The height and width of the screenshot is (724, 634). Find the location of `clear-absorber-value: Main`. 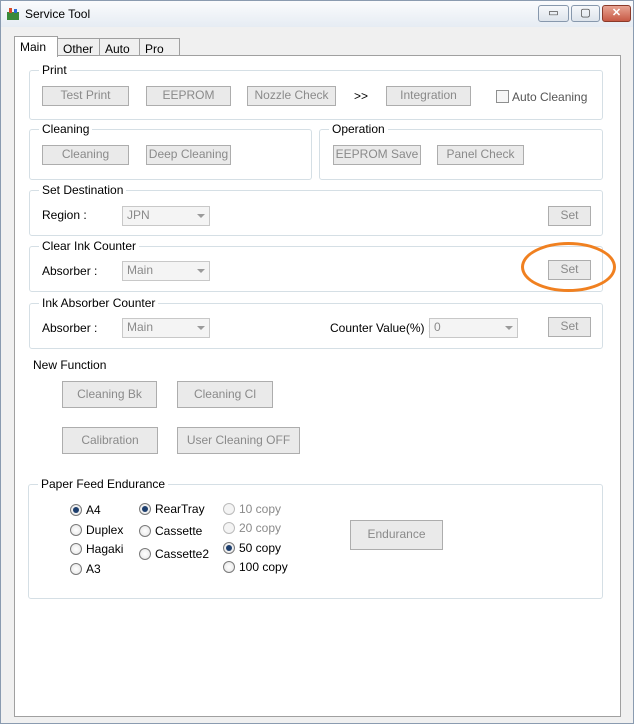

clear-absorber-value: Main is located at coordinates (140, 270).